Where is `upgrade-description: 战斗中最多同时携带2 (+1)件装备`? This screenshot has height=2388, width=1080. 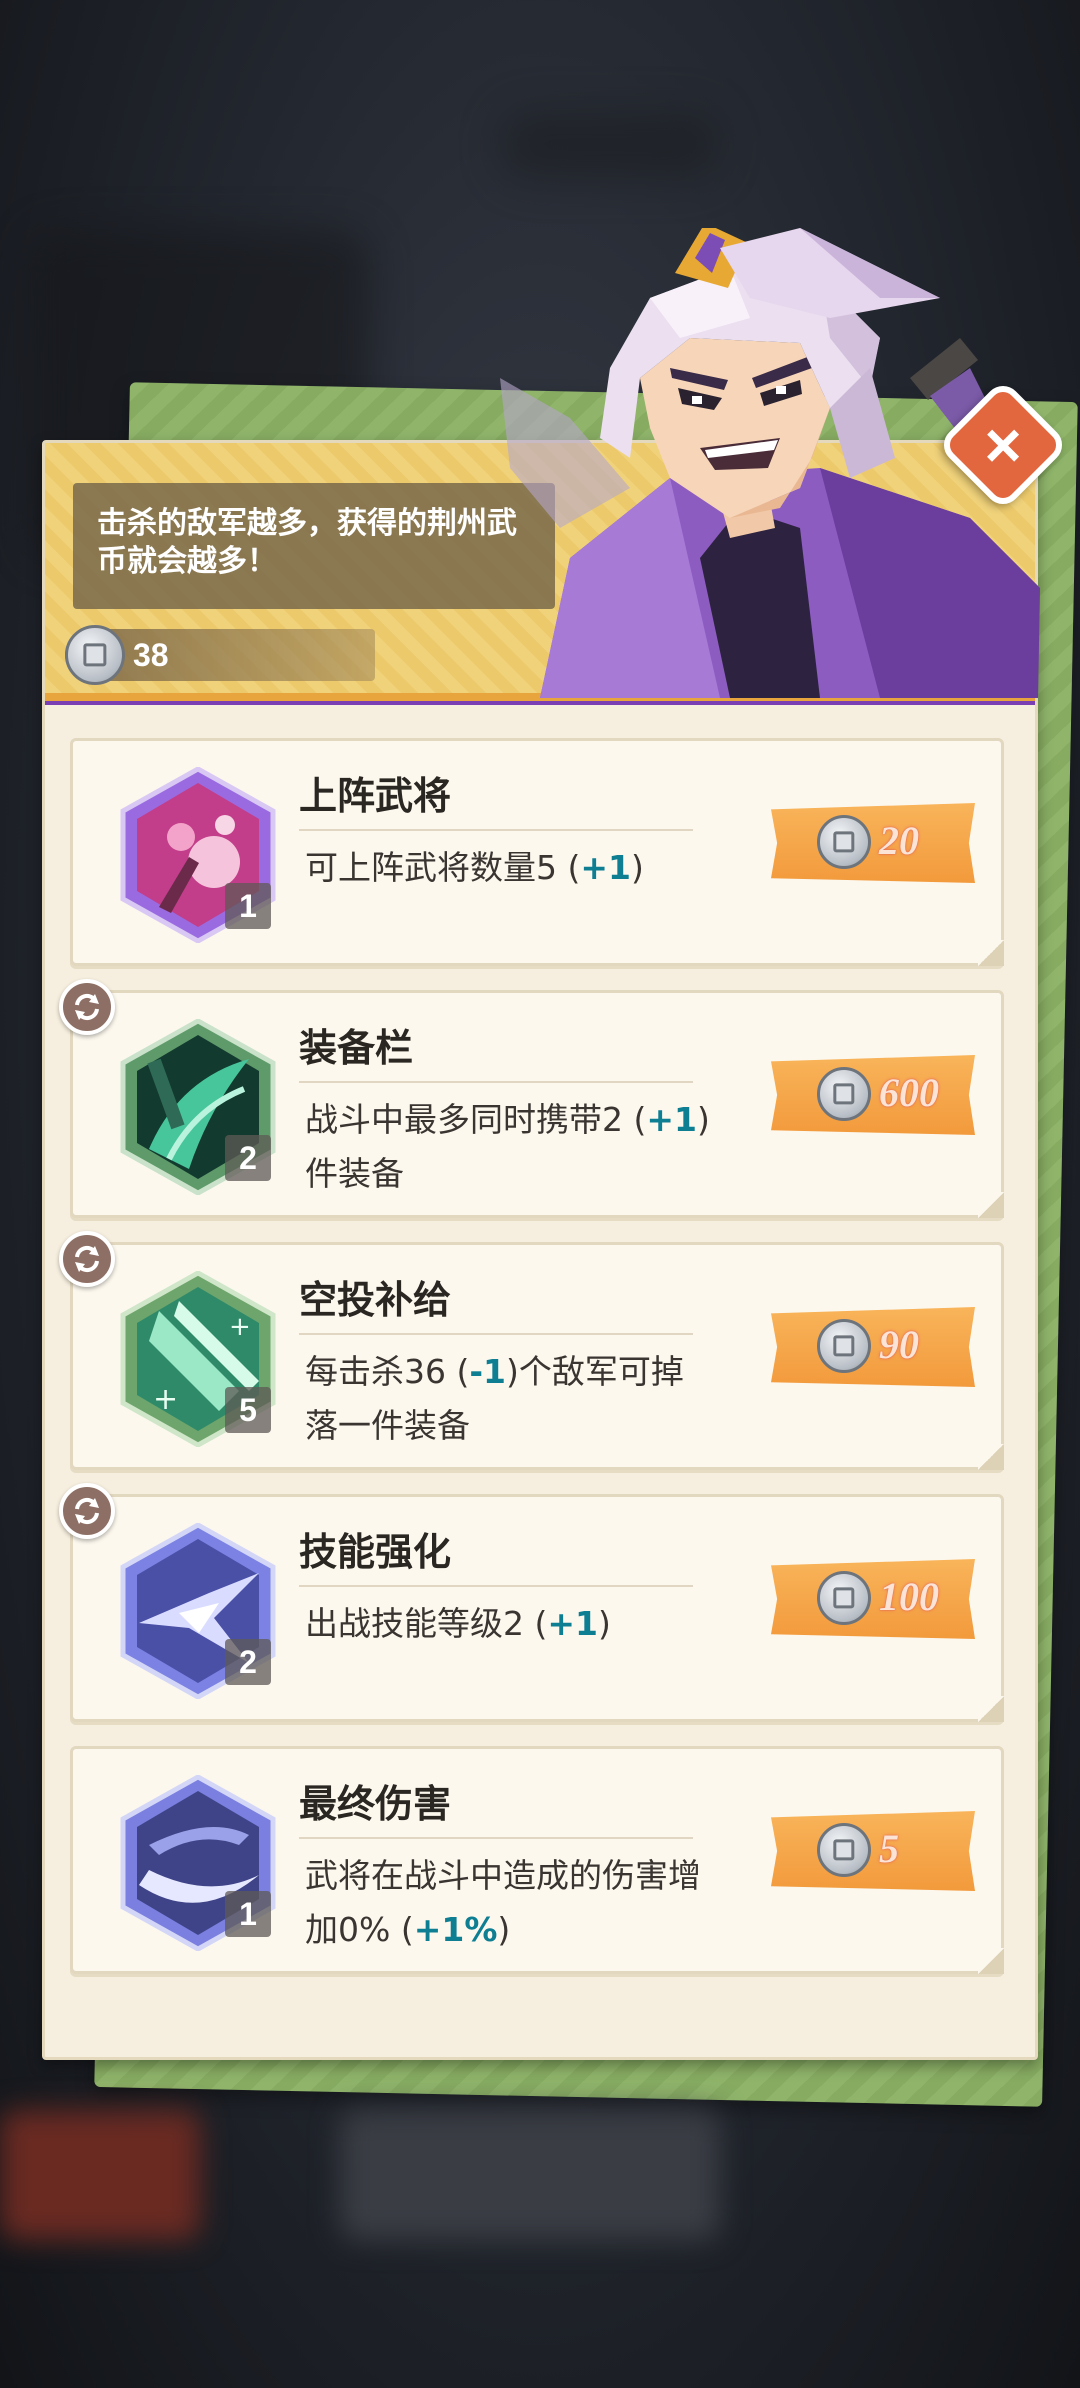
upgrade-description: 战斗中最多同时携带2 (+1)件装备 is located at coordinates (510, 1147).